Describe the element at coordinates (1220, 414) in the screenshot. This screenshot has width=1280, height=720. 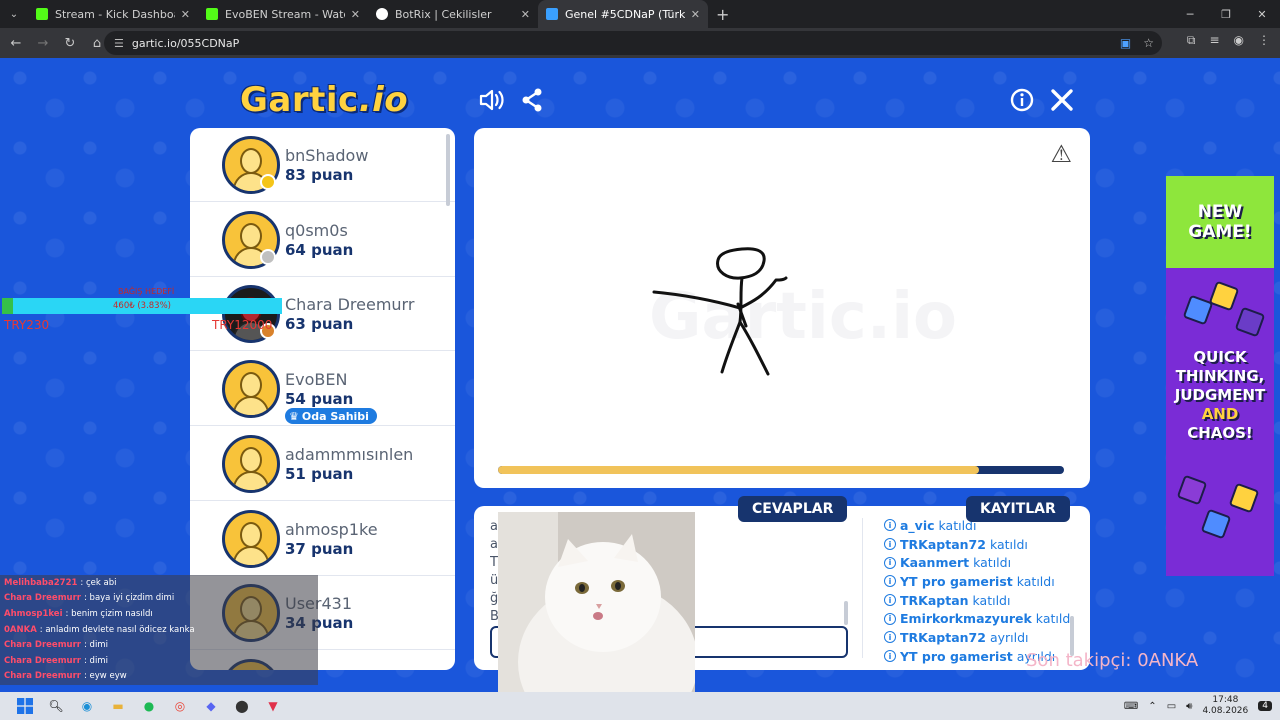
I see `ad-slogan-4: AND` at that location.